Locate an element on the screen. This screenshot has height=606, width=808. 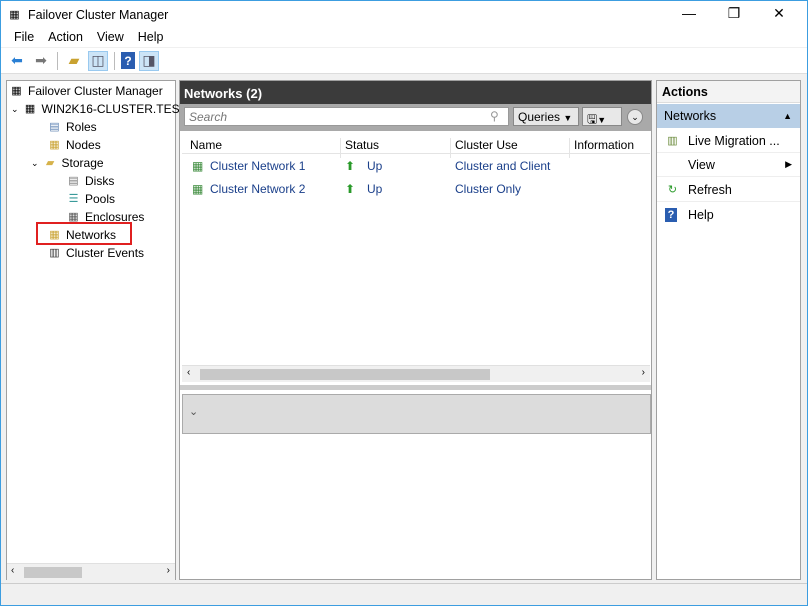
search-bar: Search ⚲ Queries ▼ 🖫▼ ⌄ is located at coordinates (415, 117).